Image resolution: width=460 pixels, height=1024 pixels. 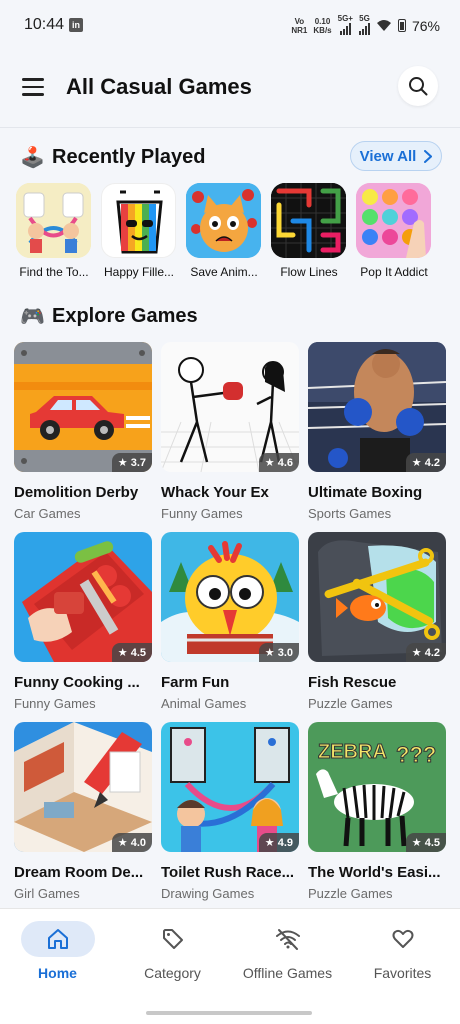 I want to click on wifi-icon, so click(x=383, y=25).